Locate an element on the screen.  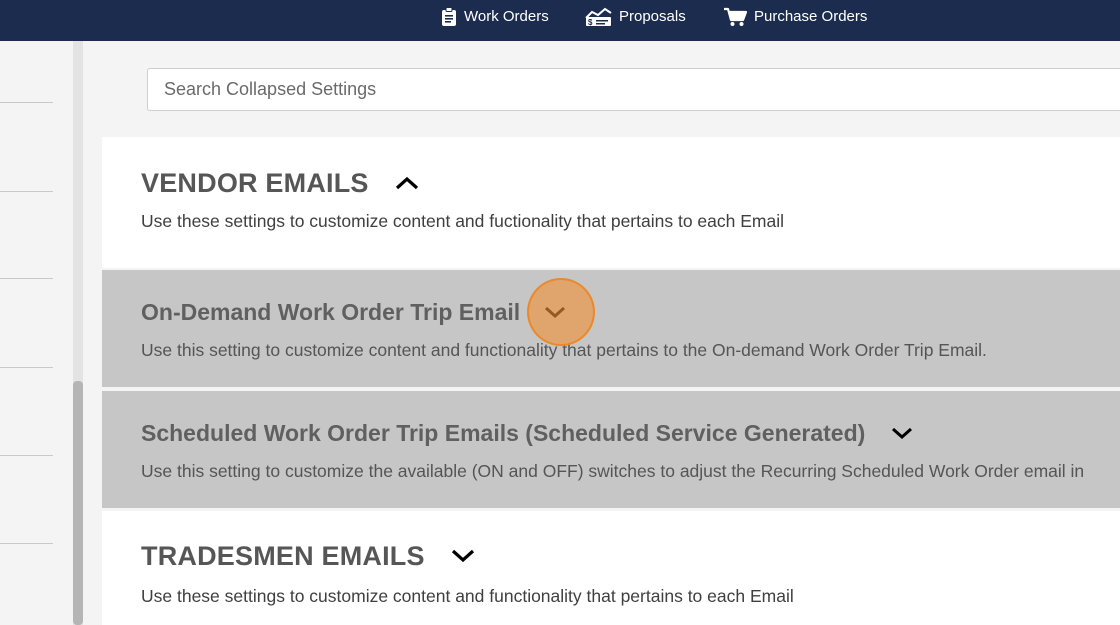
sidebar is located at coordinates (36, 333).